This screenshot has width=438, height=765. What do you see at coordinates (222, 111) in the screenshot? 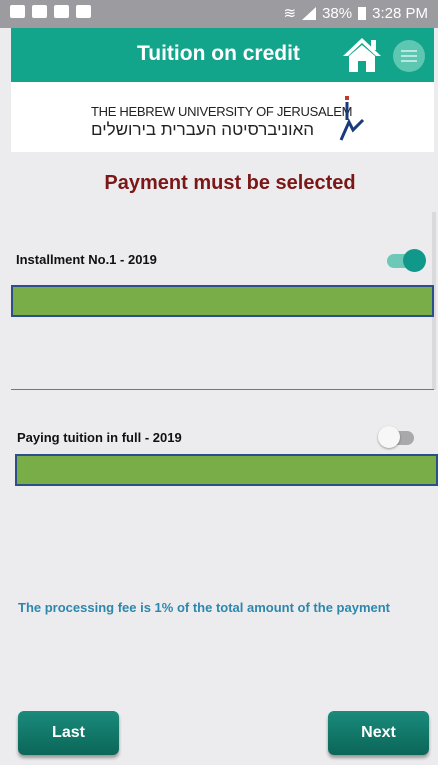
I see `logo-text-english: THE HEBREW UNIVERSITY OF JERUSALEM` at bounding box center [222, 111].